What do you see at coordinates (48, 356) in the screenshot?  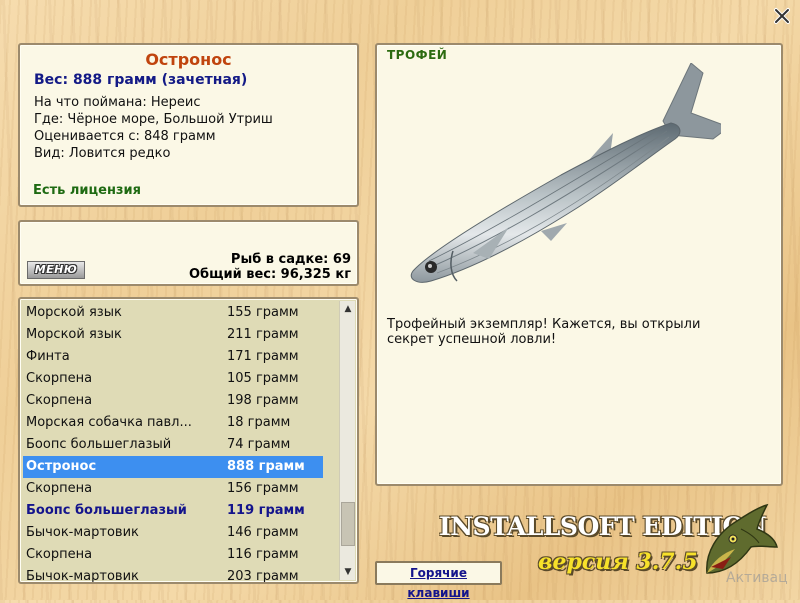 I see `fish-name: Финта` at bounding box center [48, 356].